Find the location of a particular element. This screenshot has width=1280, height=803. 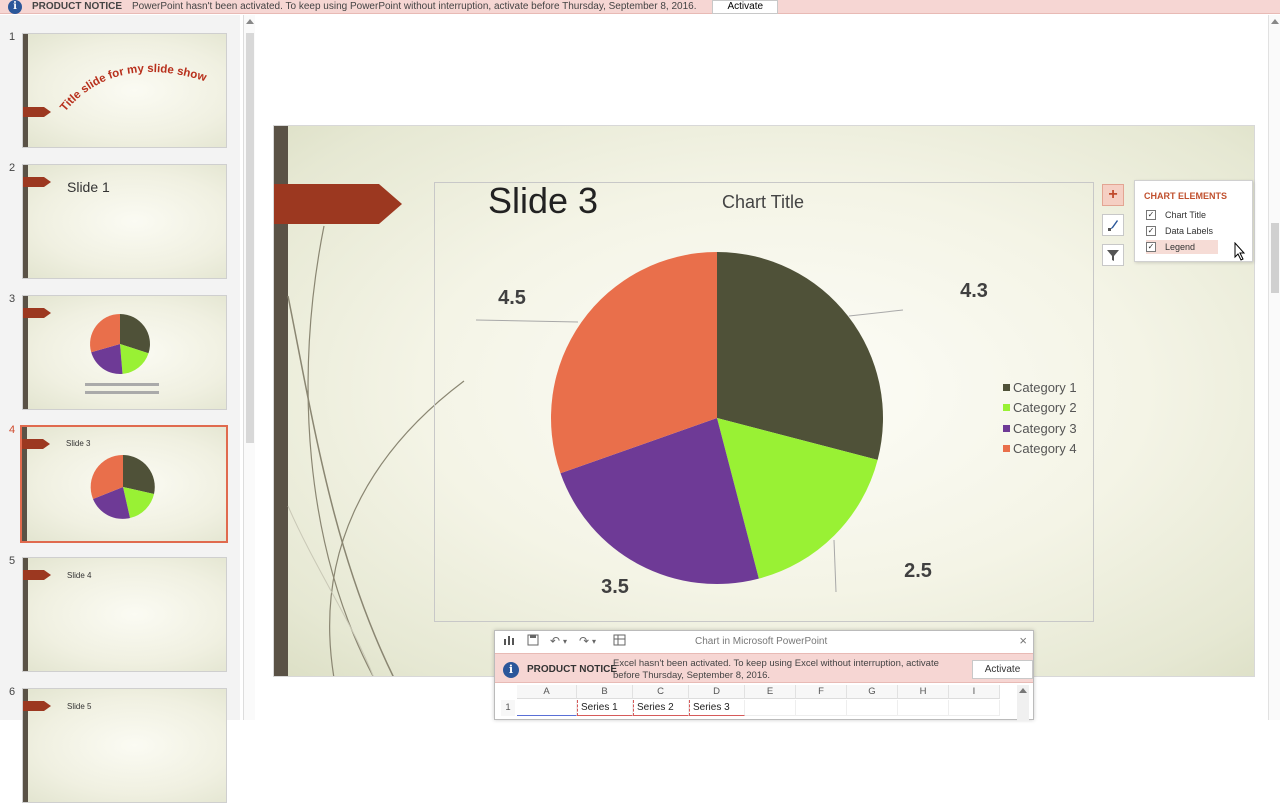

legend-label: Category 1 is located at coordinates (1045, 387).